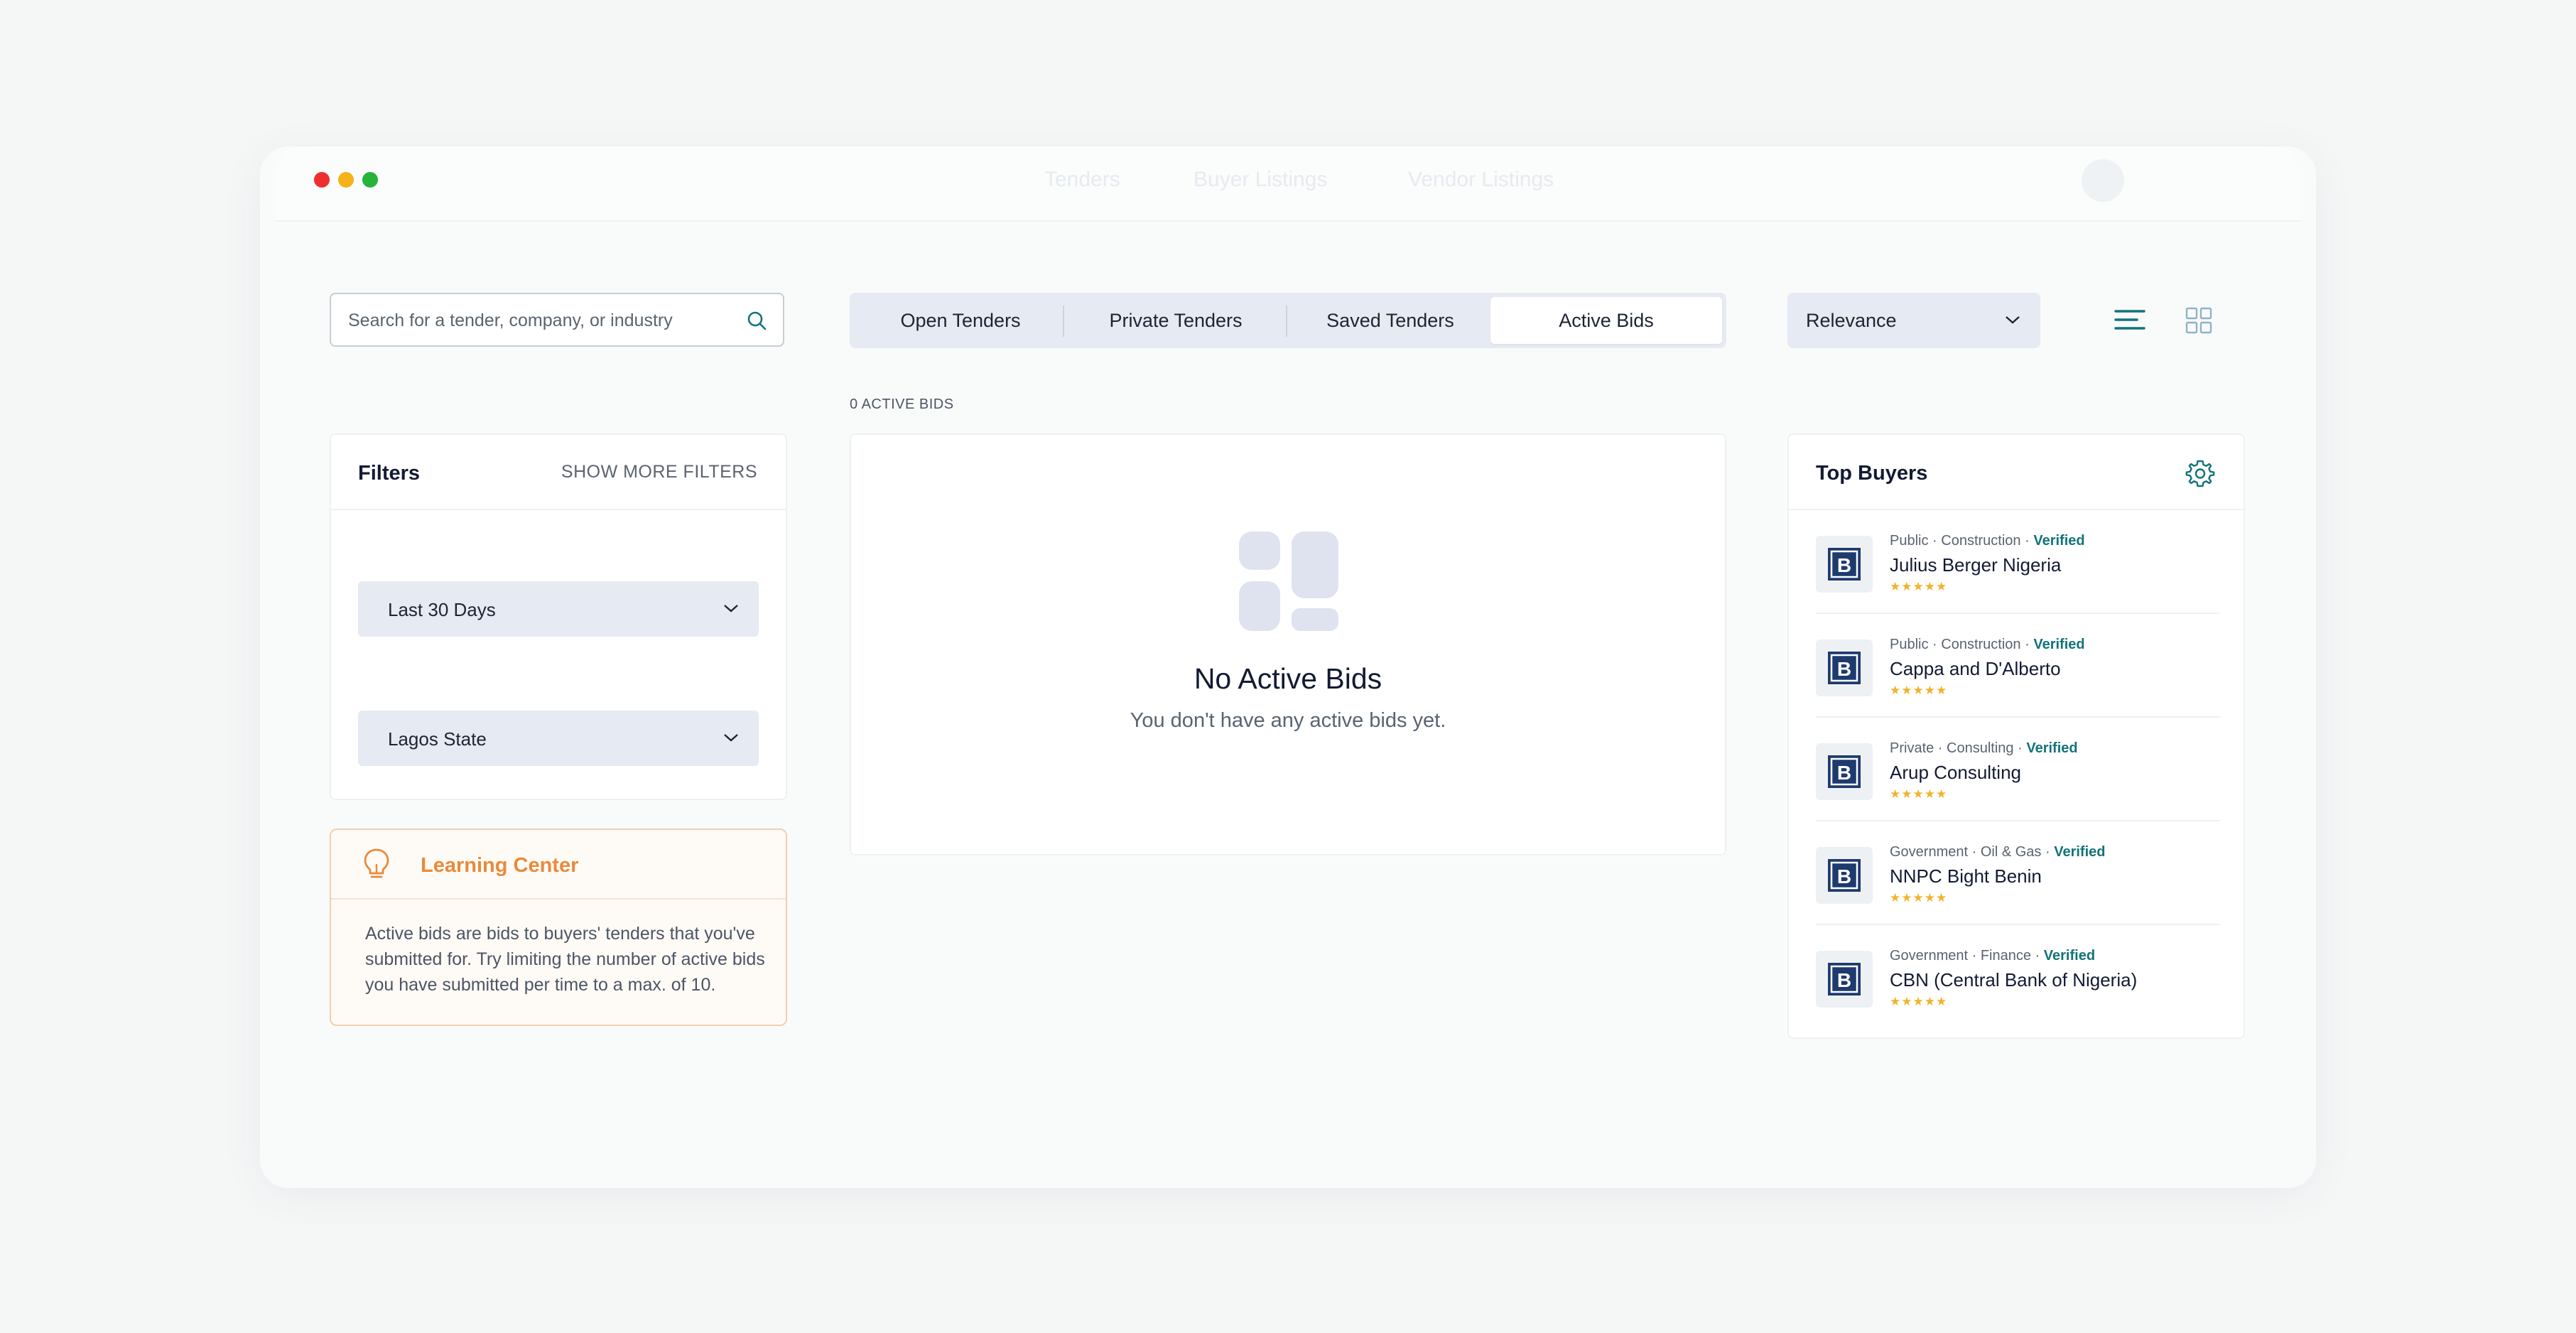 The width and height of the screenshot is (2576, 1333). I want to click on learning-center-header: Learning Center, so click(558, 865).